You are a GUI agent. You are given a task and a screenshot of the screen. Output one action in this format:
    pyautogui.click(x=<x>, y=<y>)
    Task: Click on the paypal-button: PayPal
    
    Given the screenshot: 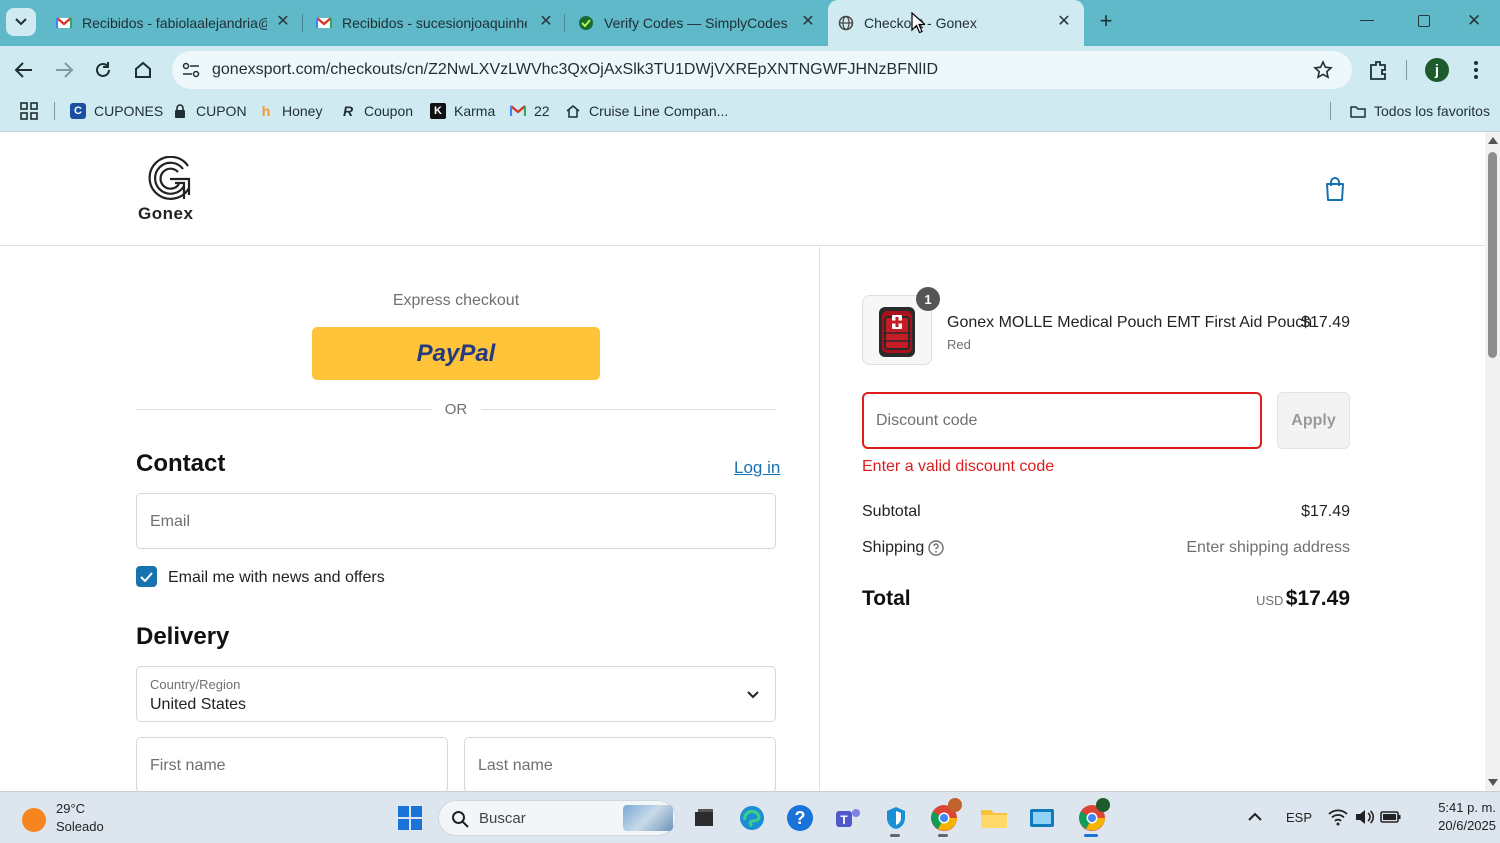 What is the action you would take?
    pyautogui.click(x=456, y=353)
    